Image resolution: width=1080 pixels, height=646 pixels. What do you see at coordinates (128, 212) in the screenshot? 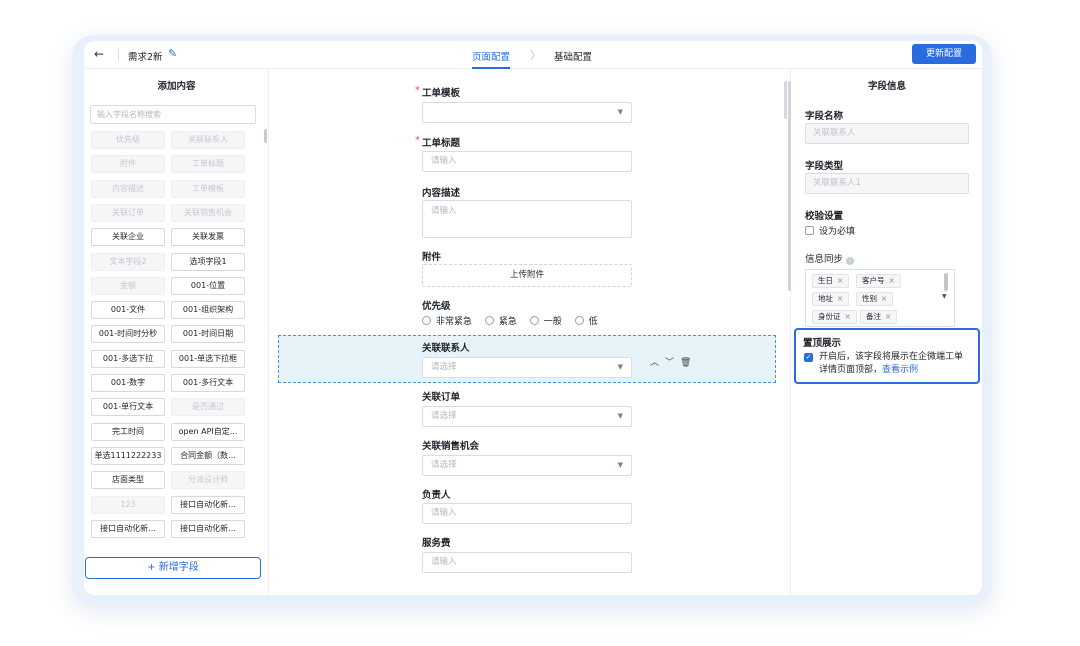
I see `field-chip: 关联订单` at bounding box center [128, 212].